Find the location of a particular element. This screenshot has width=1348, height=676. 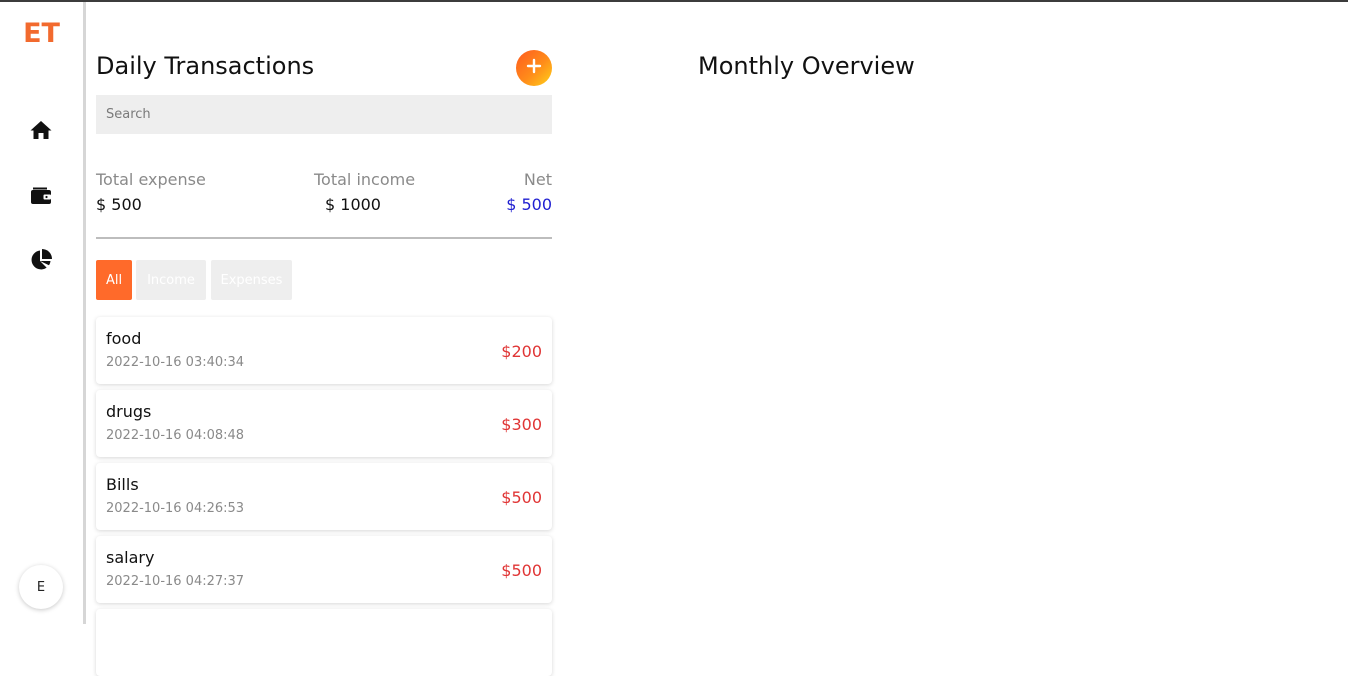

transaction-datetime: 2022-10-16 04:08:48 is located at coordinates (175, 435).